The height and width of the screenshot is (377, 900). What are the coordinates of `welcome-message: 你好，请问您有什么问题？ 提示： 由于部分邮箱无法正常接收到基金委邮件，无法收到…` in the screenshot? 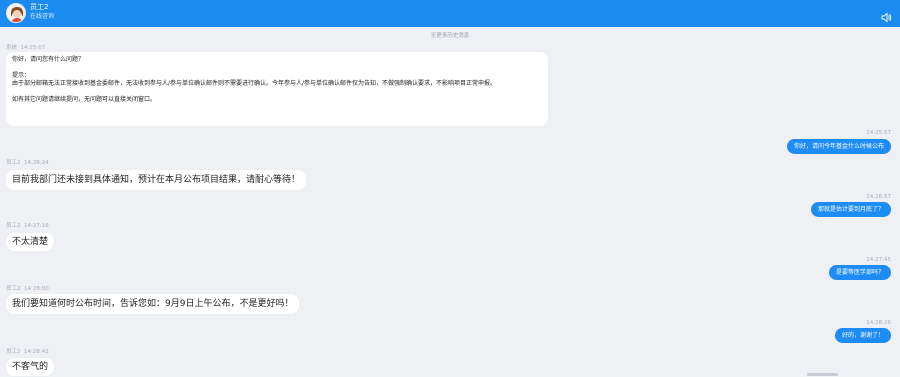 It's located at (277, 89).